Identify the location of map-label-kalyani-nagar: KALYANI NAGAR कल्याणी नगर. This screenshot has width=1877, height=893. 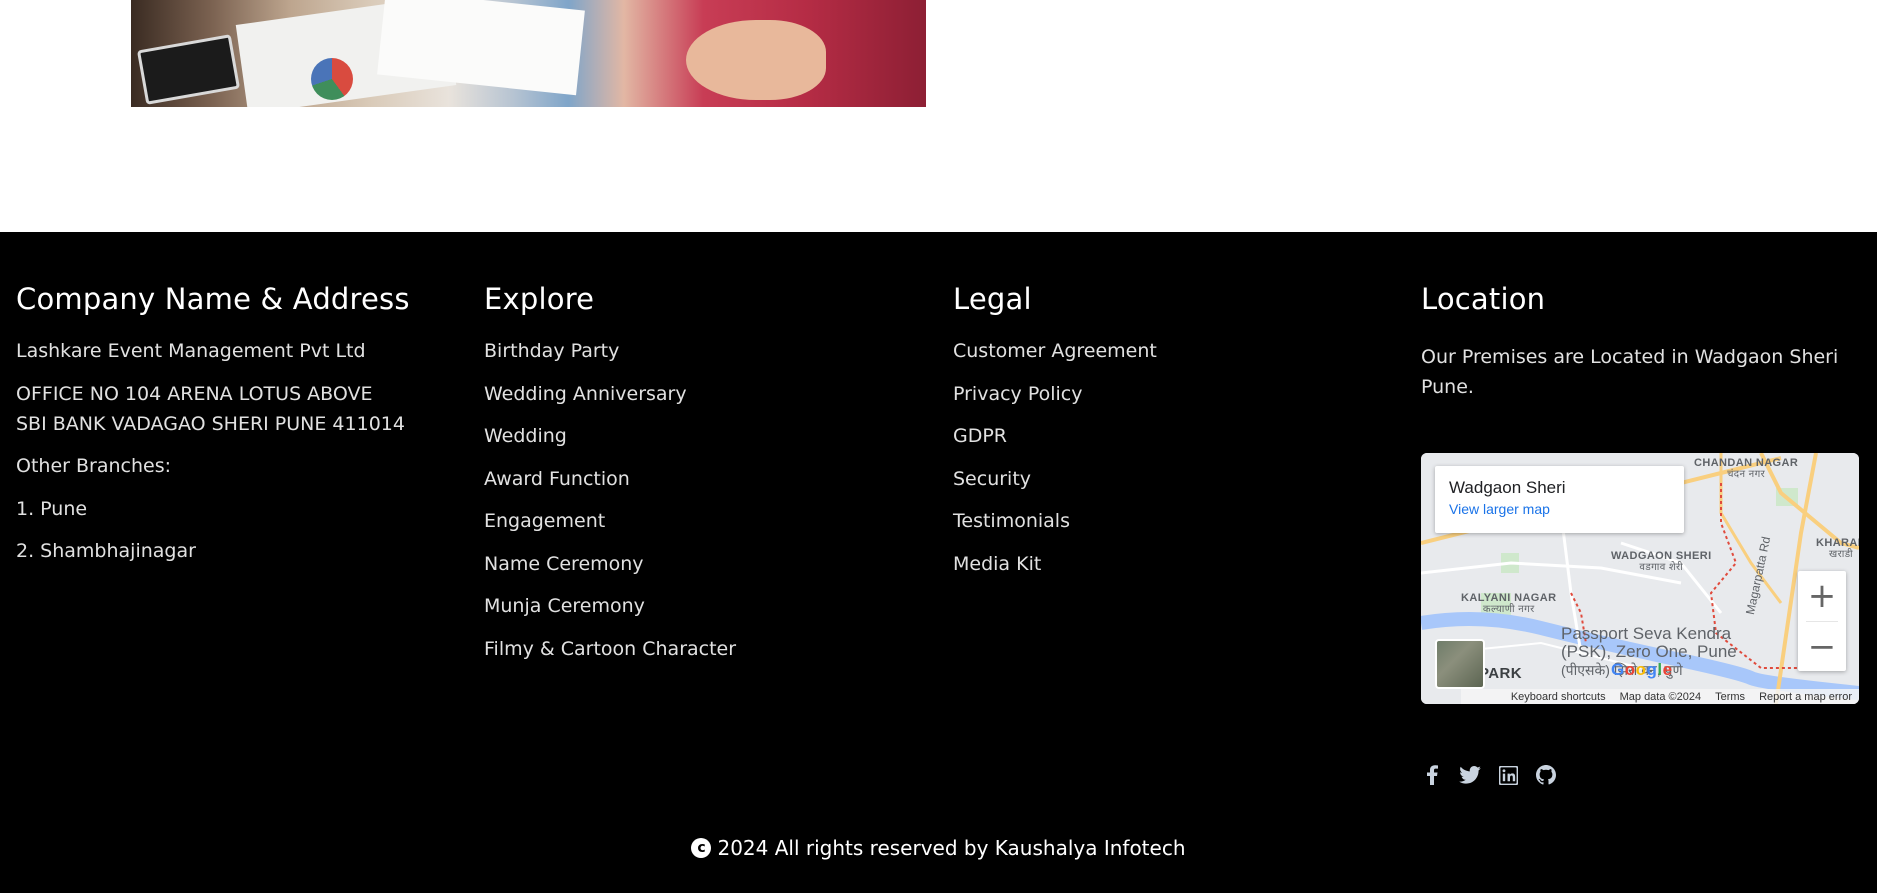
(1509, 603).